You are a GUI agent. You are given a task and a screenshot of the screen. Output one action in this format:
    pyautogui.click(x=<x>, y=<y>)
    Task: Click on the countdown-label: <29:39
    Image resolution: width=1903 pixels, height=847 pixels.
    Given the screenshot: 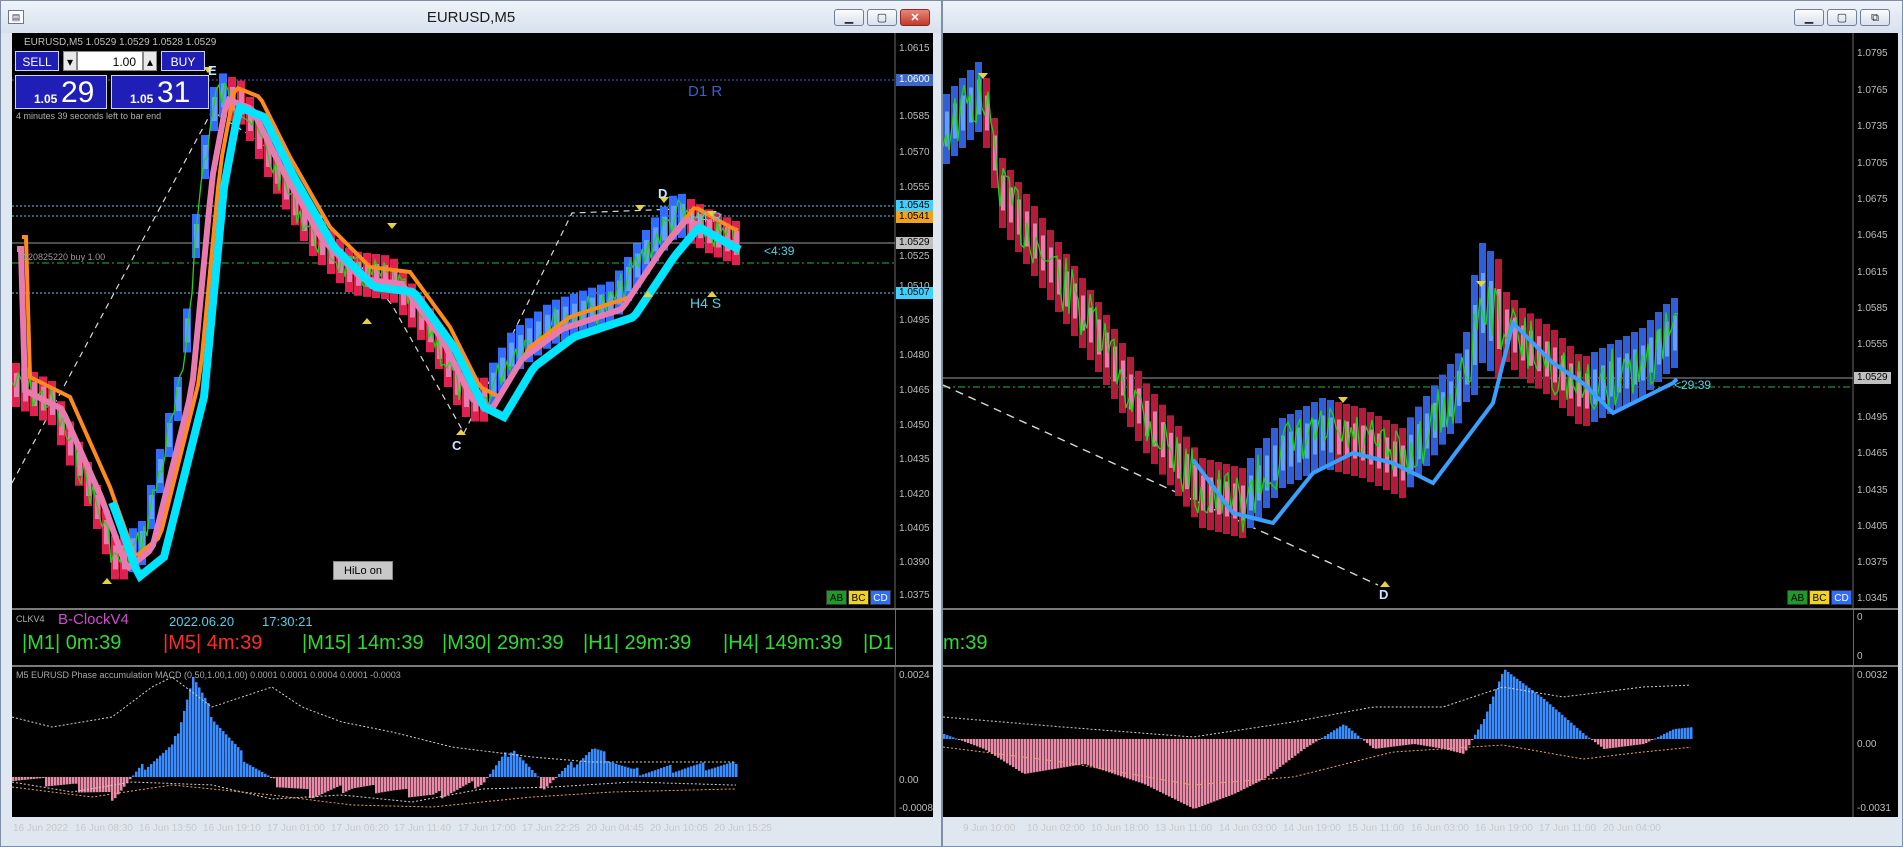 What is the action you would take?
    pyautogui.click(x=1693, y=385)
    